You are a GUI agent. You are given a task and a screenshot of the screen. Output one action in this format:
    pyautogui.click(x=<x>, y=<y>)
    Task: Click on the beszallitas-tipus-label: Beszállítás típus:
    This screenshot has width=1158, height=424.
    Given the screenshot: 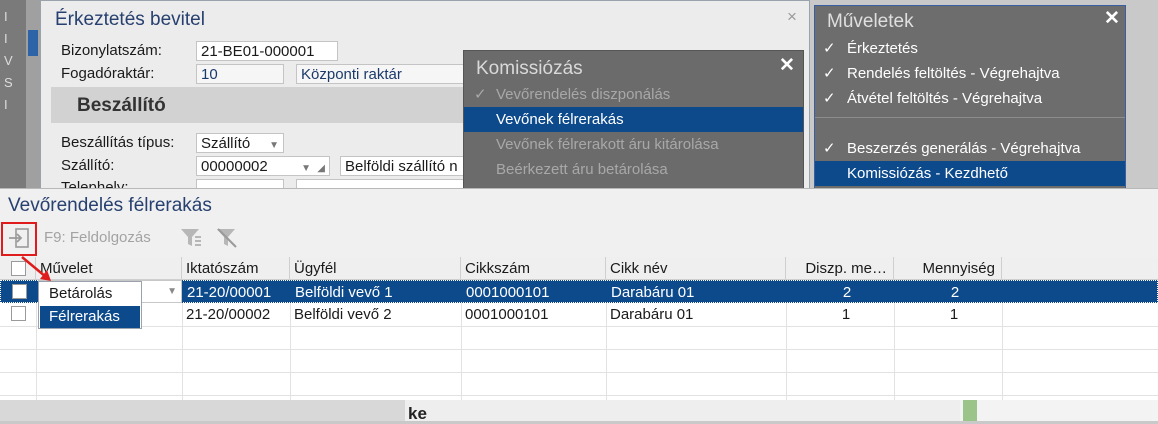 What is the action you would take?
    pyautogui.click(x=118, y=142)
    